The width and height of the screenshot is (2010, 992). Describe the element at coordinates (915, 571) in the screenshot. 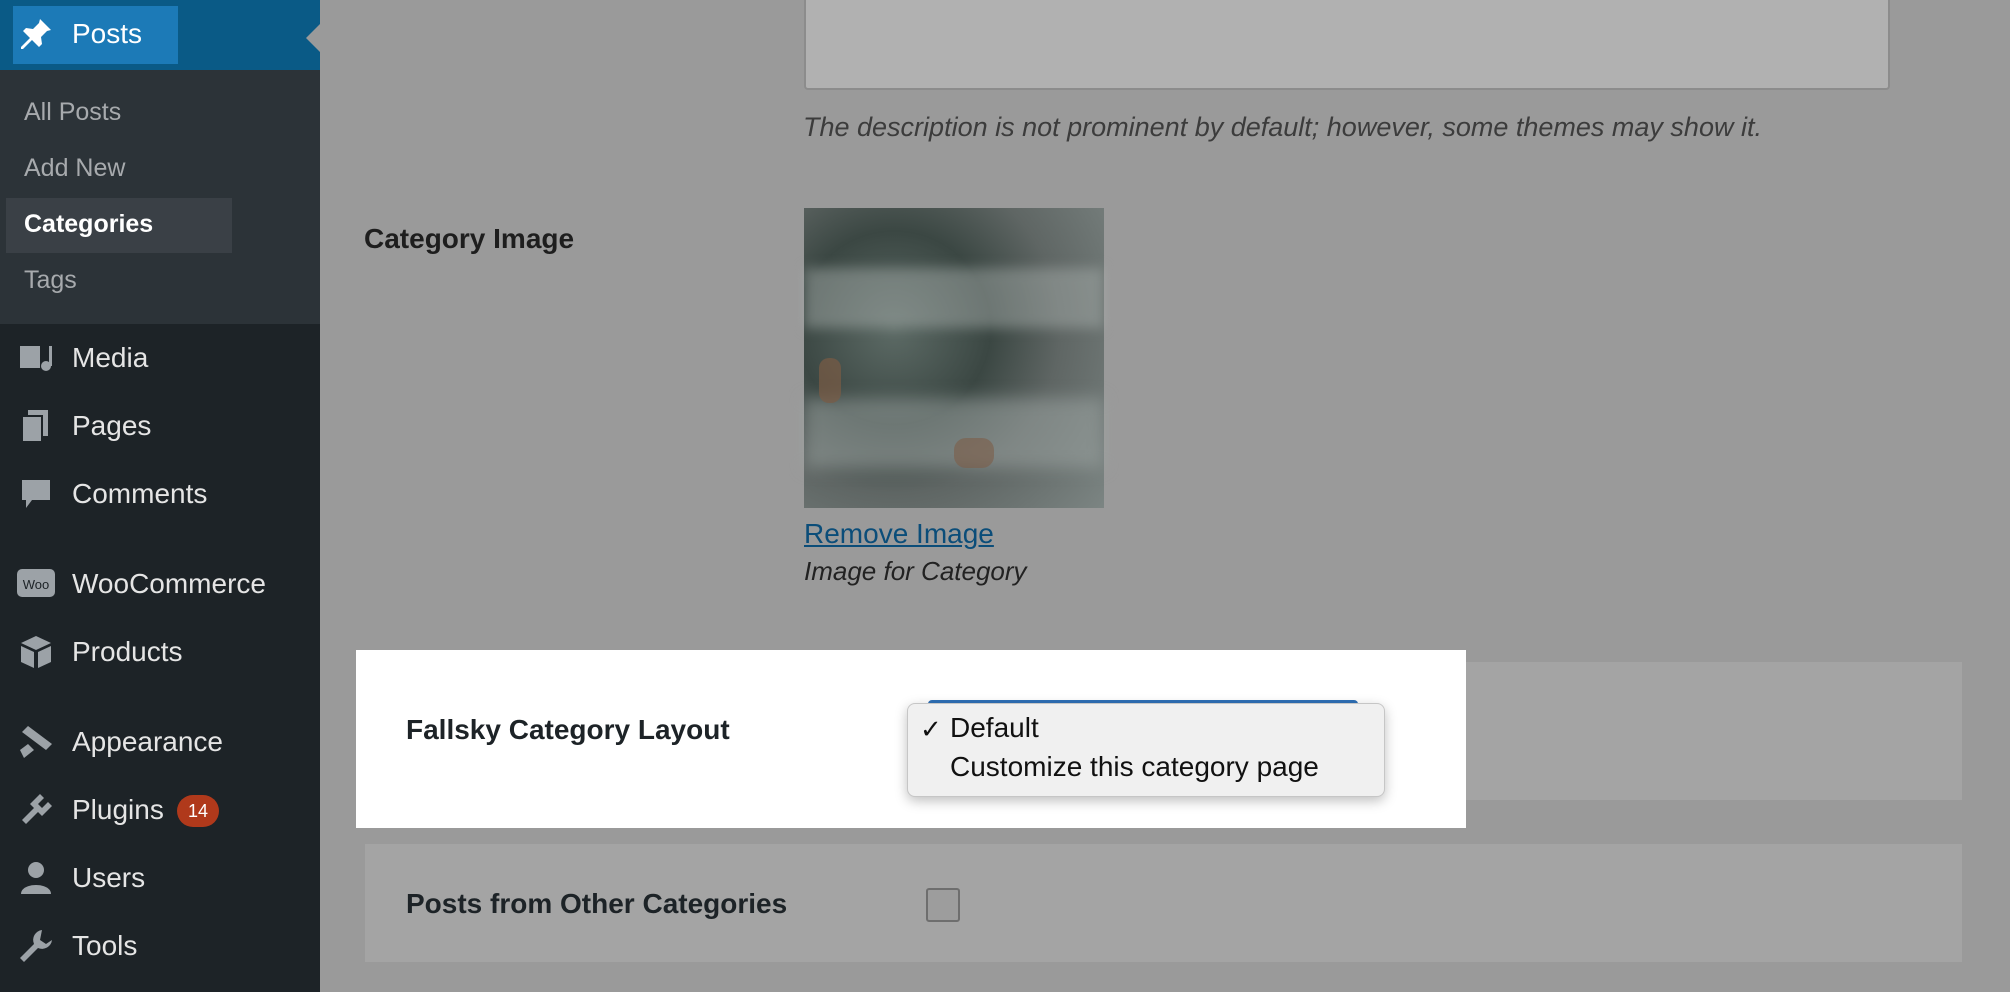

I see `image-caption: Image for Category` at that location.